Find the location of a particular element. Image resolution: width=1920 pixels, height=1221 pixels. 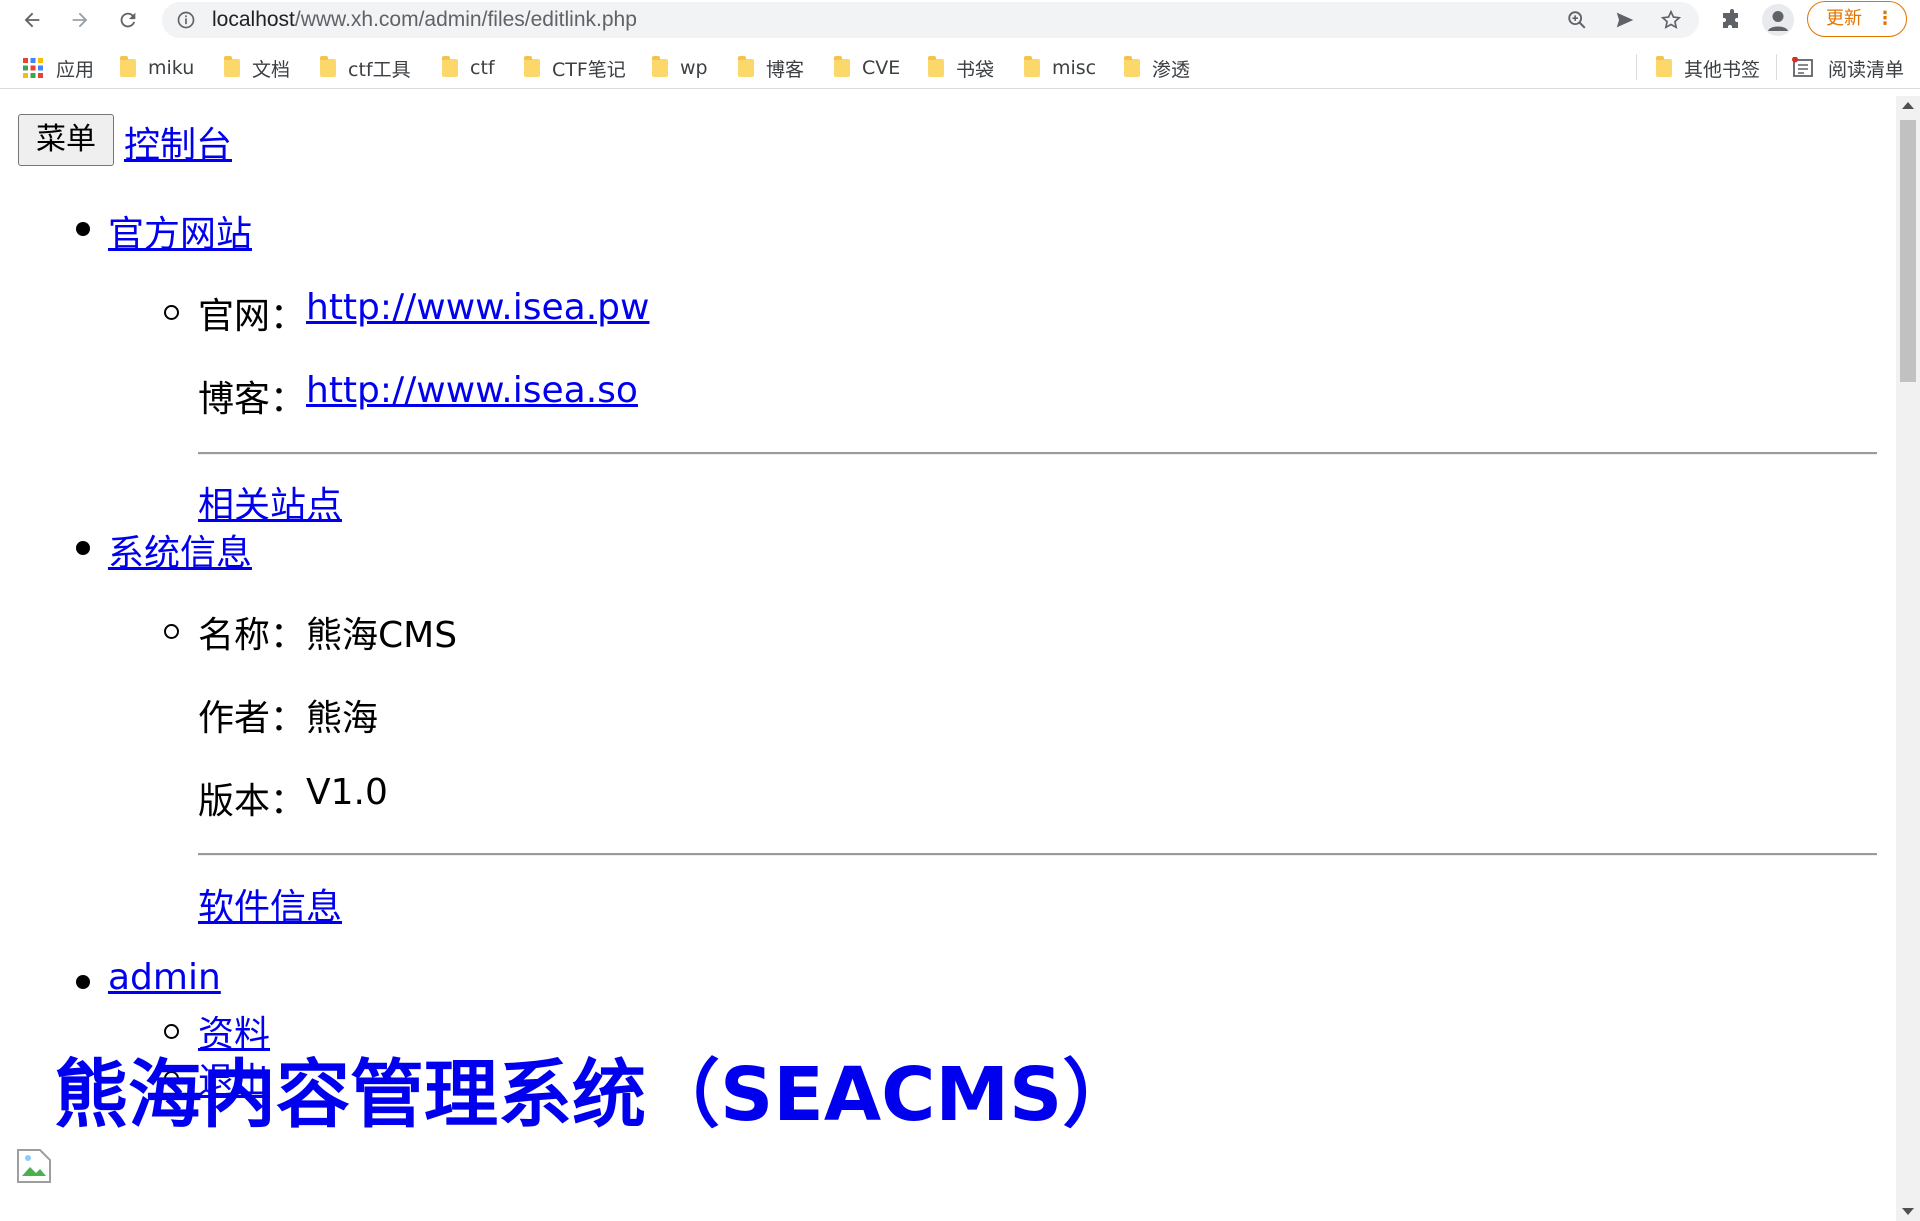

sysinfo-author-label: 作者： is located at coordinates (252, 718).